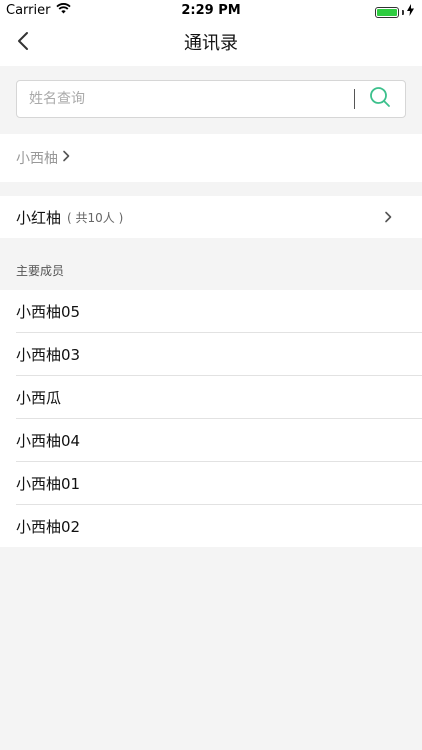 The image size is (422, 750). I want to click on nav-bar: 通讯录, so click(211, 44).